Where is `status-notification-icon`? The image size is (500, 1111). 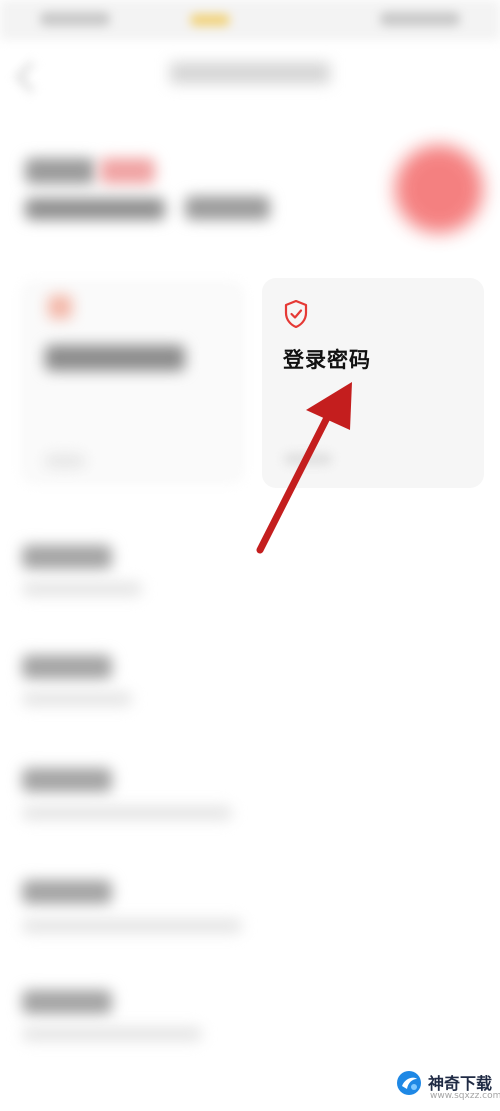
status-notification-icon is located at coordinates (210, 20).